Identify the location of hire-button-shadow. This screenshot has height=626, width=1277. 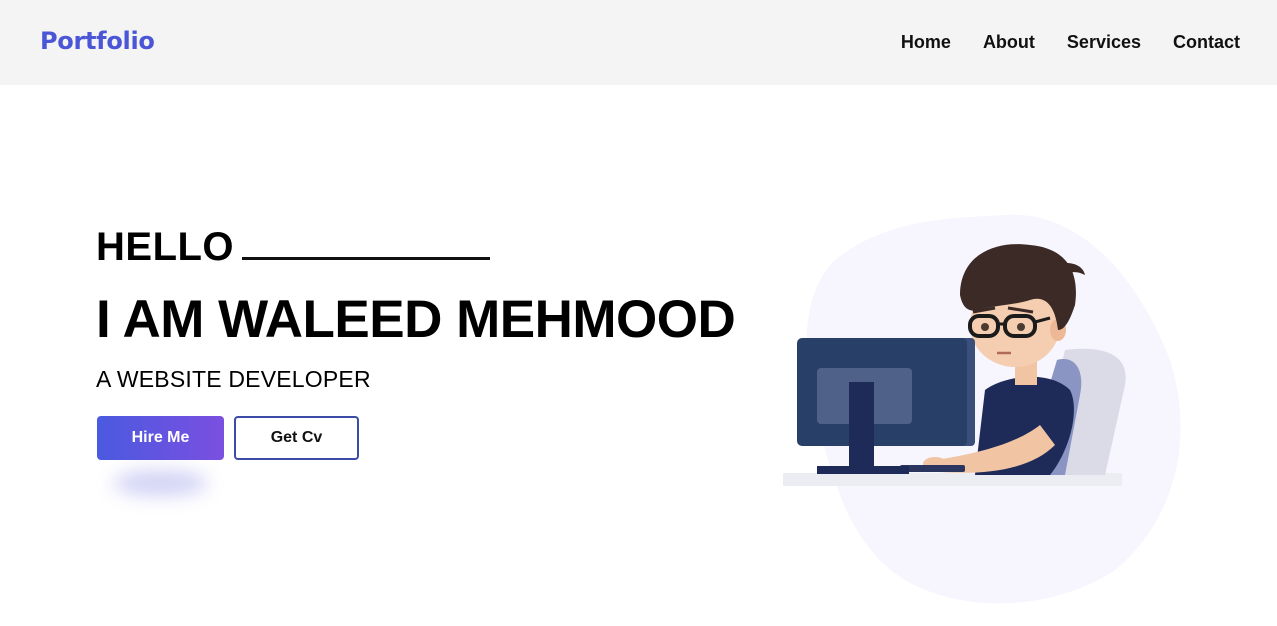
(160, 483).